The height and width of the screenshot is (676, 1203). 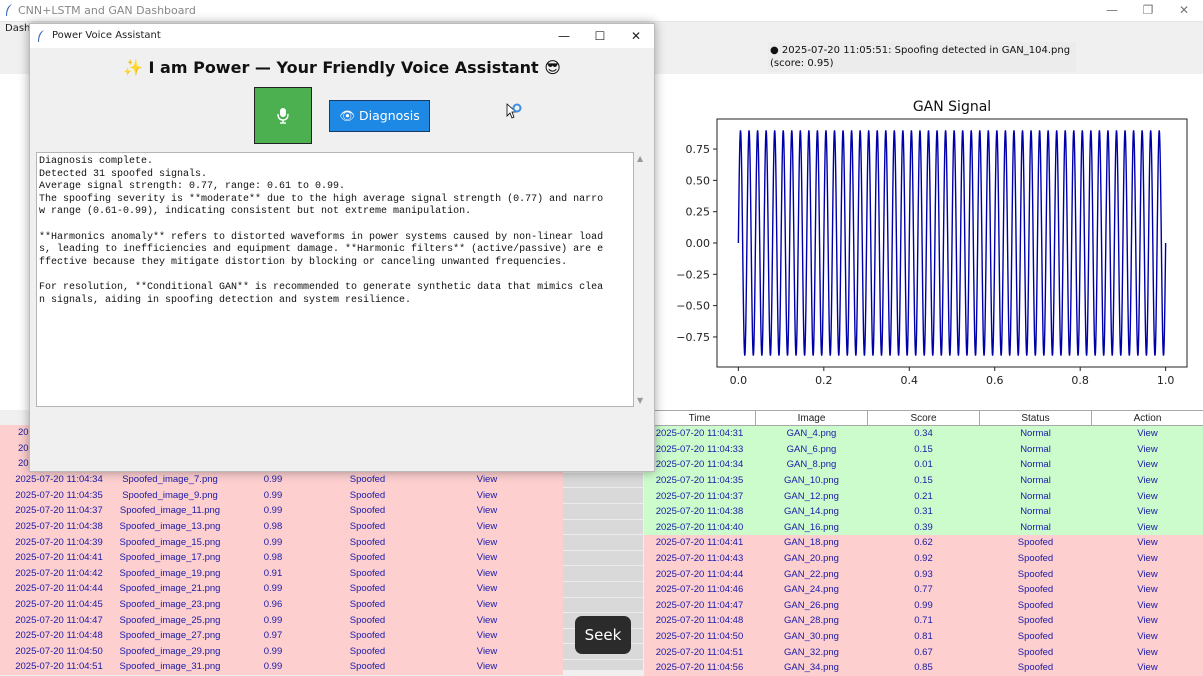 What do you see at coordinates (700, 418) in the screenshot?
I see `column-header-time: Time` at bounding box center [700, 418].